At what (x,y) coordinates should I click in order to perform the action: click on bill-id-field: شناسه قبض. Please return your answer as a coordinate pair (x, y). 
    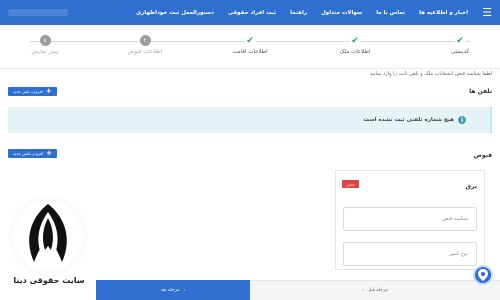
    Looking at the image, I should click on (410, 219).